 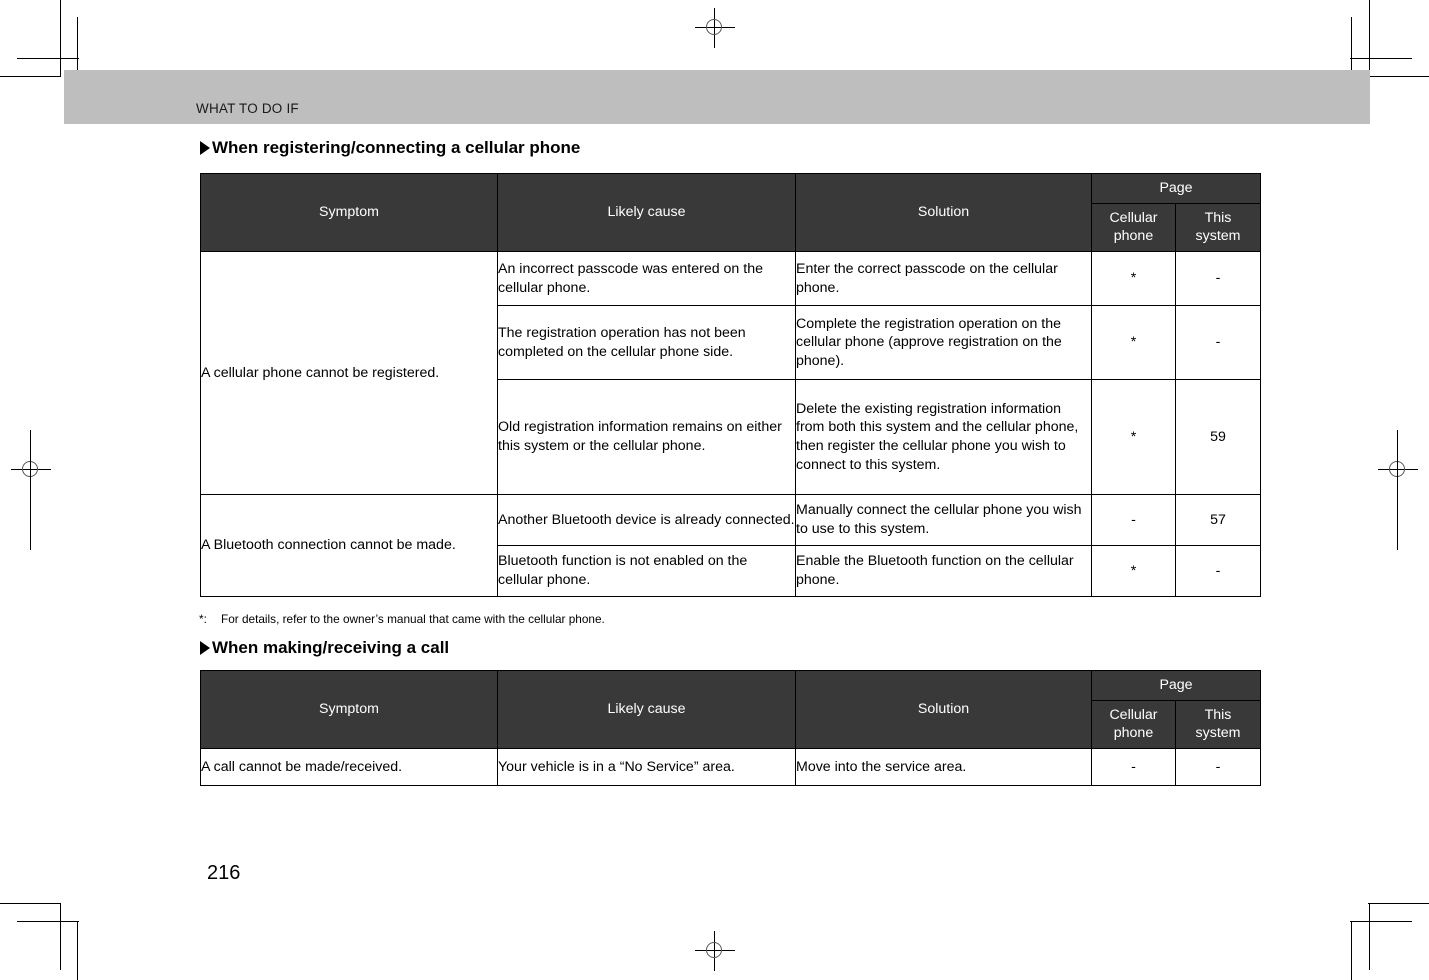 I want to click on crop-mark-bottom-left-outer-v, so click(x=60, y=936).